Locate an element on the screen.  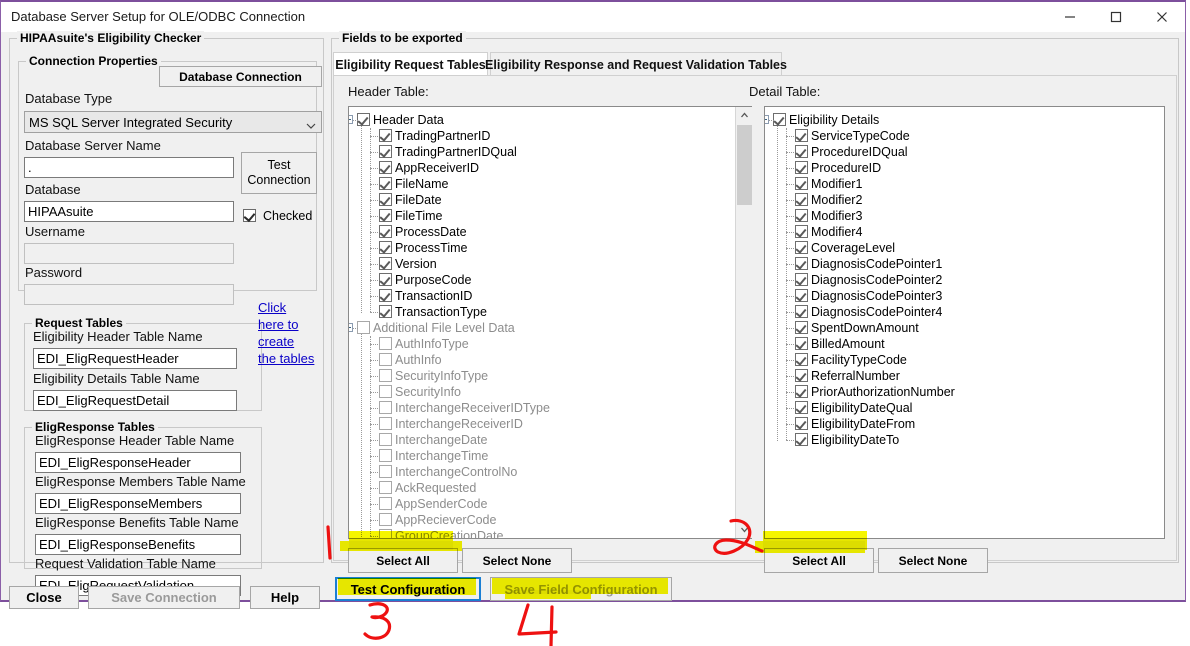
detail-field-label: Eligibility Details is located at coordinates (834, 120).